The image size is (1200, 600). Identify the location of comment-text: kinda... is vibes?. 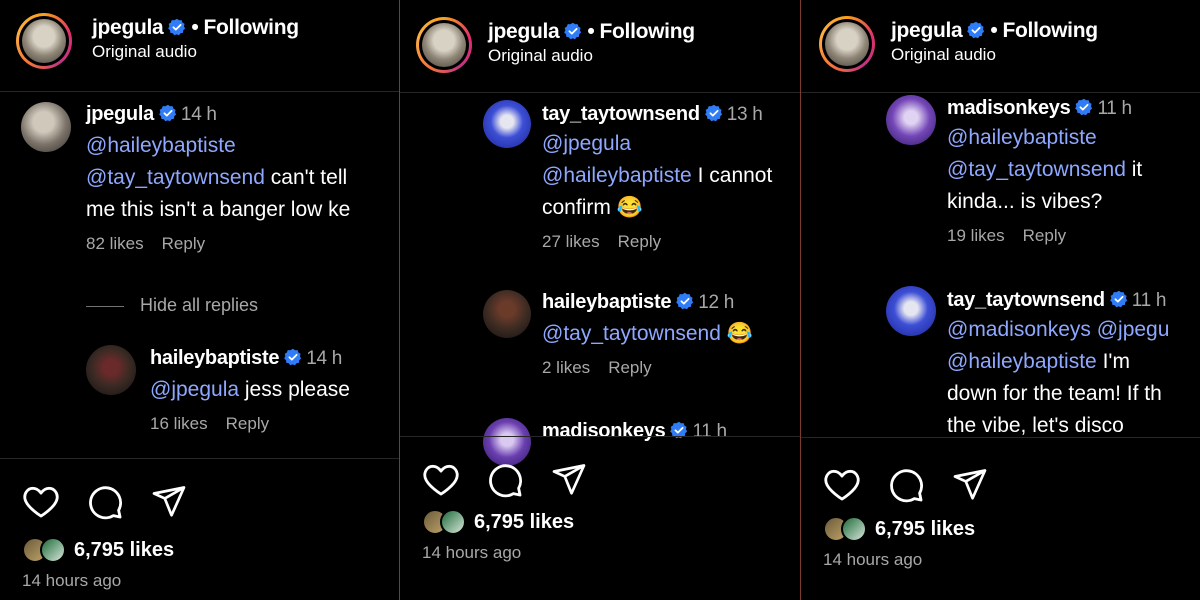
(1025, 201).